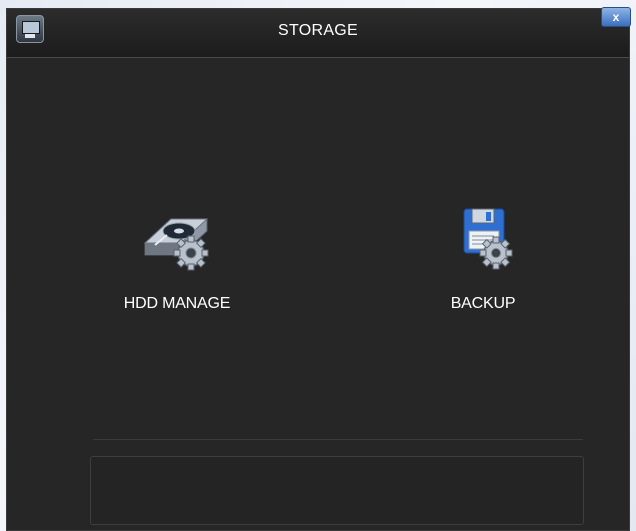 This screenshot has height=531, width=636. I want to click on divider, so click(338, 439).